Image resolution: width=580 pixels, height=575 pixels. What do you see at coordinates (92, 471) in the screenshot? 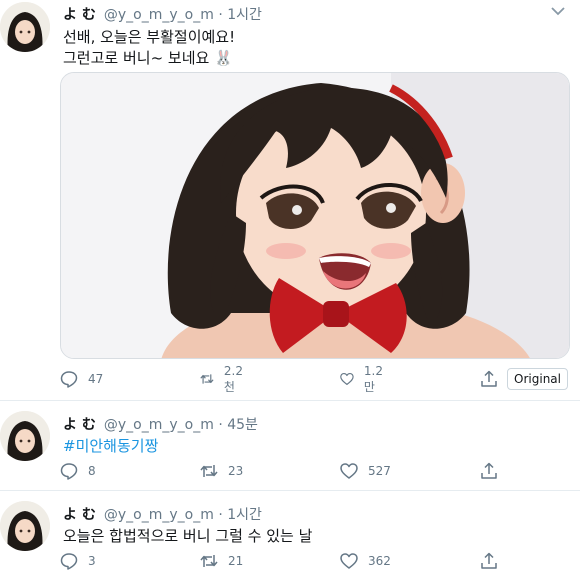
I see `reply-count: 8` at bounding box center [92, 471].